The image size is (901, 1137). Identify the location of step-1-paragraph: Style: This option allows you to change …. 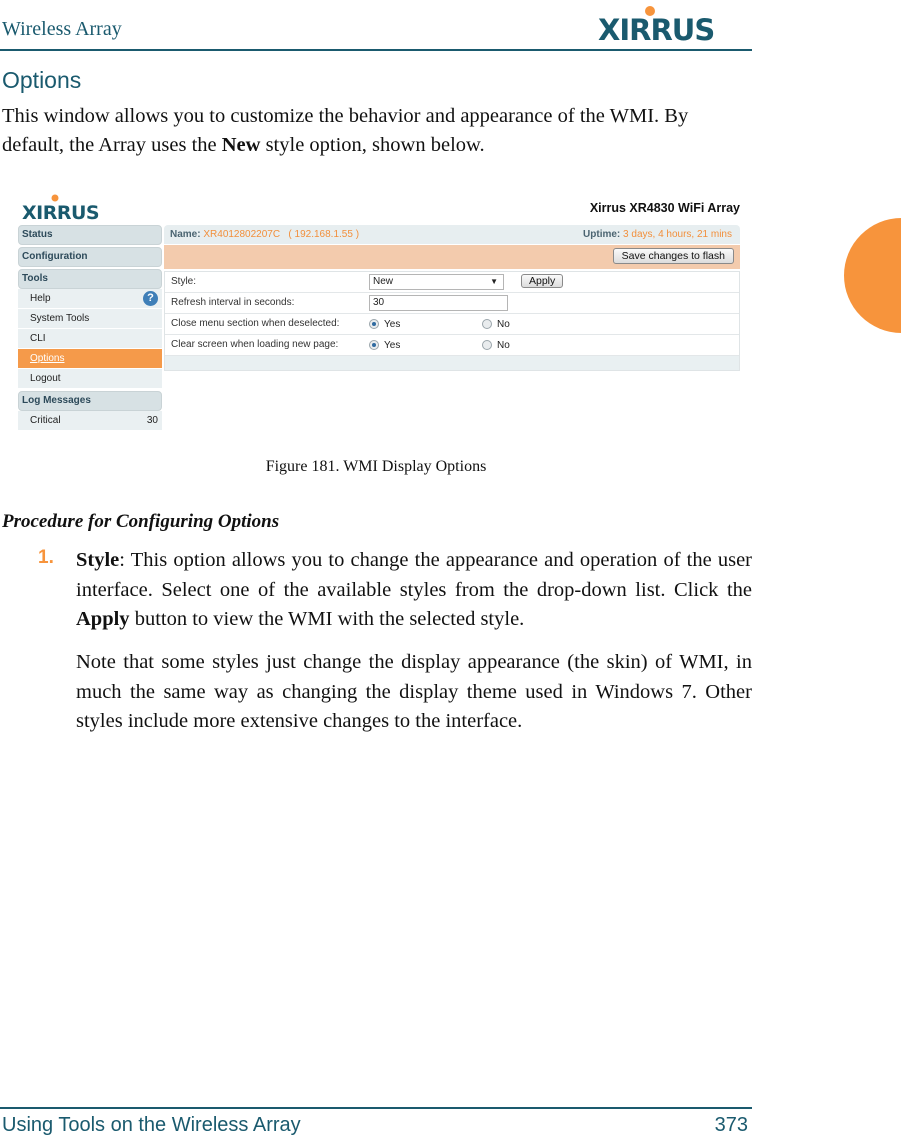
(414, 589).